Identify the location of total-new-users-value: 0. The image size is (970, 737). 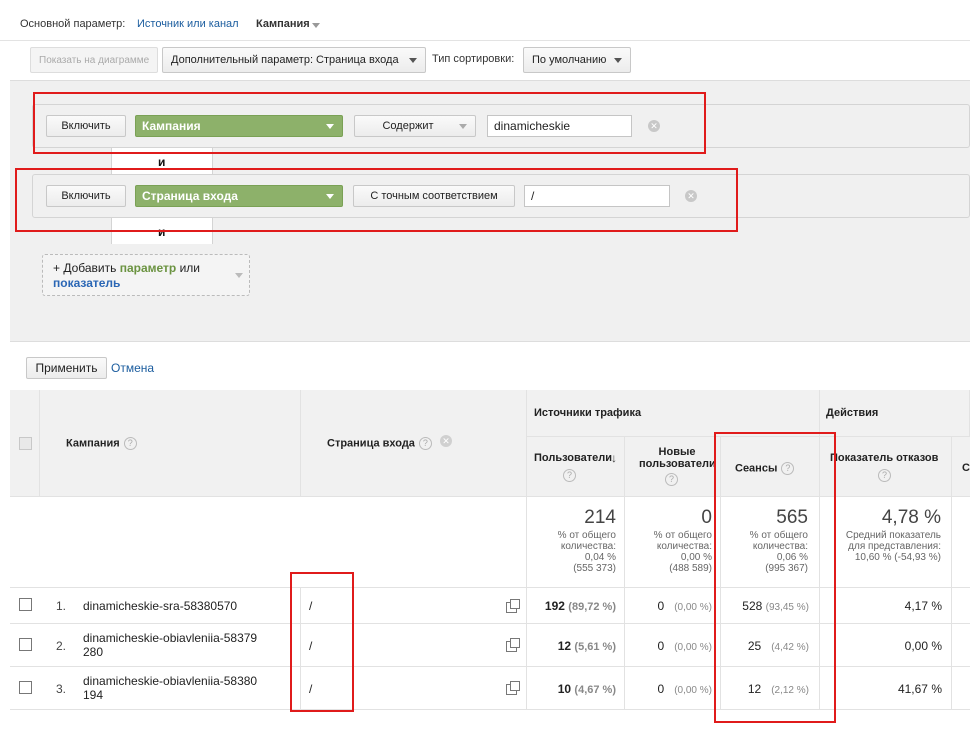
(706, 517).